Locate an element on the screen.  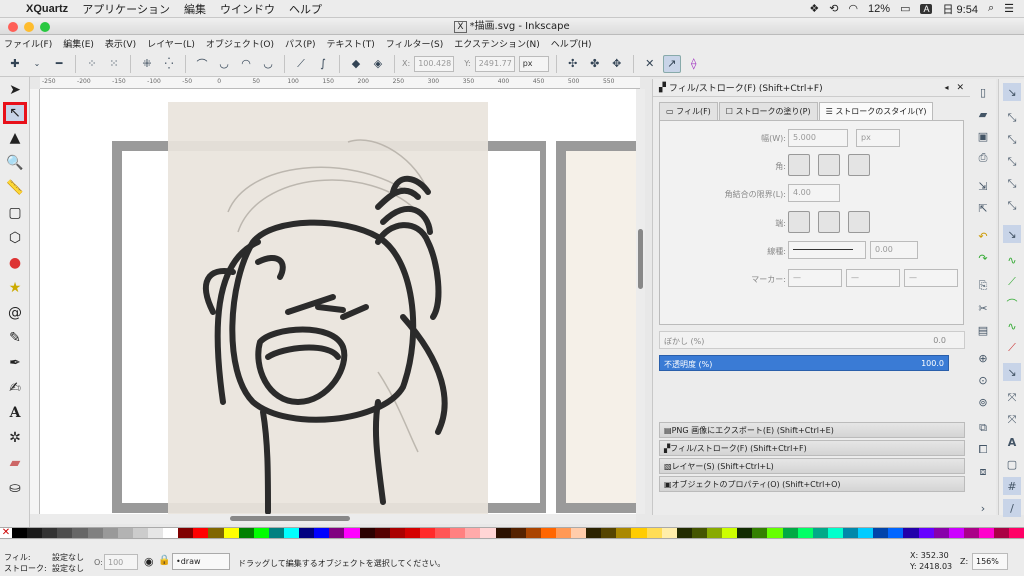
snap-midpoint-icon: ⟋ is located at coordinates (1012, 348).